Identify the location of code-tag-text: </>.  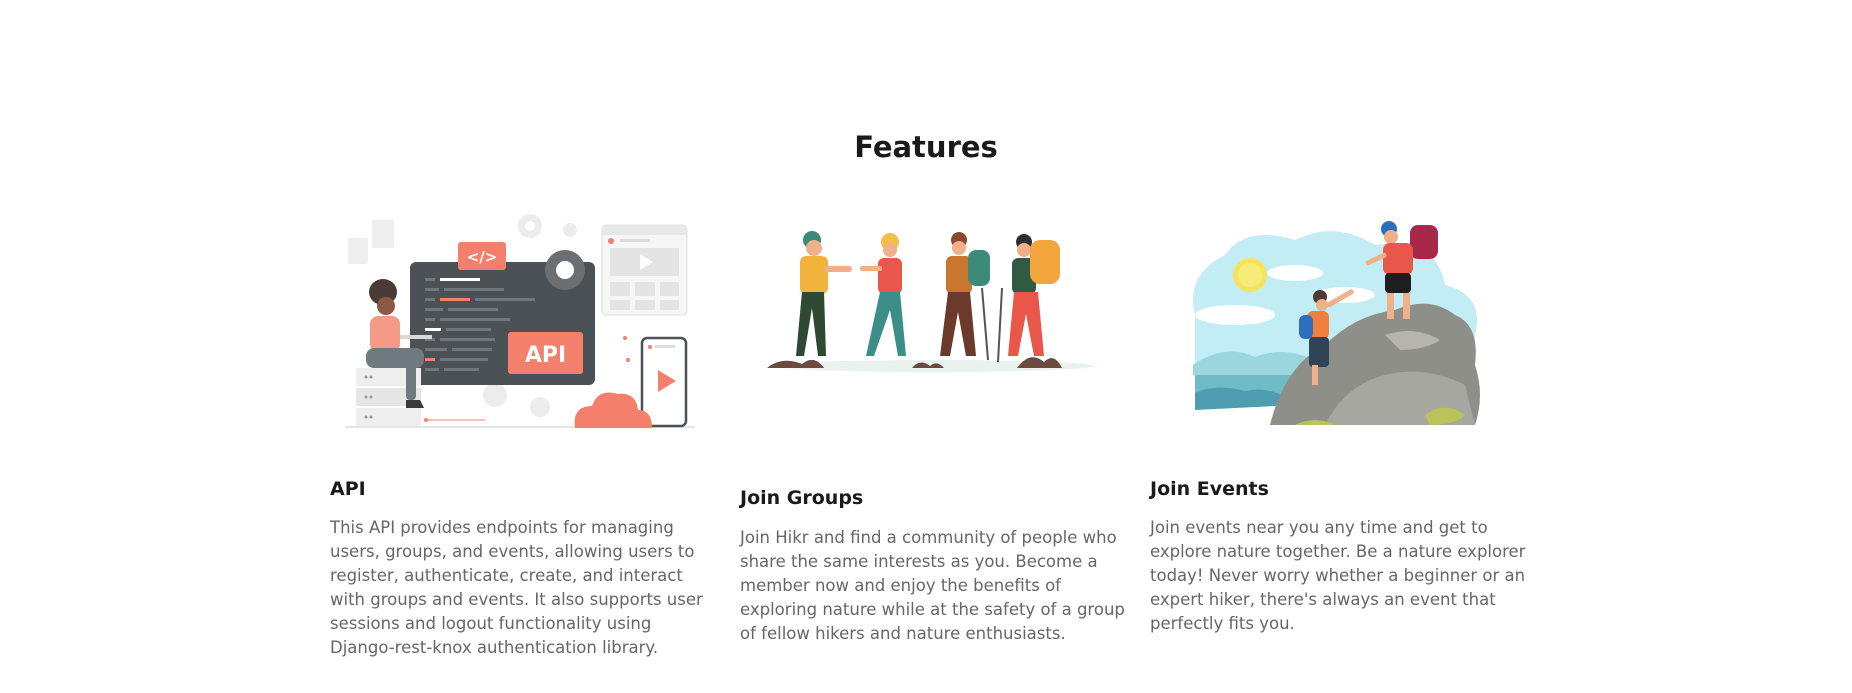
(482, 257).